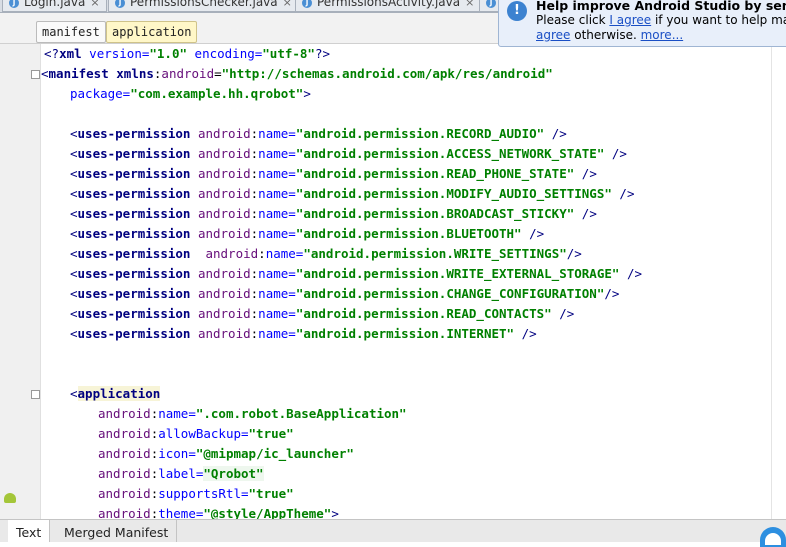 The width and height of the screenshot is (786, 547). I want to click on token: ".com.robot.BaseApplication", so click(301, 413).